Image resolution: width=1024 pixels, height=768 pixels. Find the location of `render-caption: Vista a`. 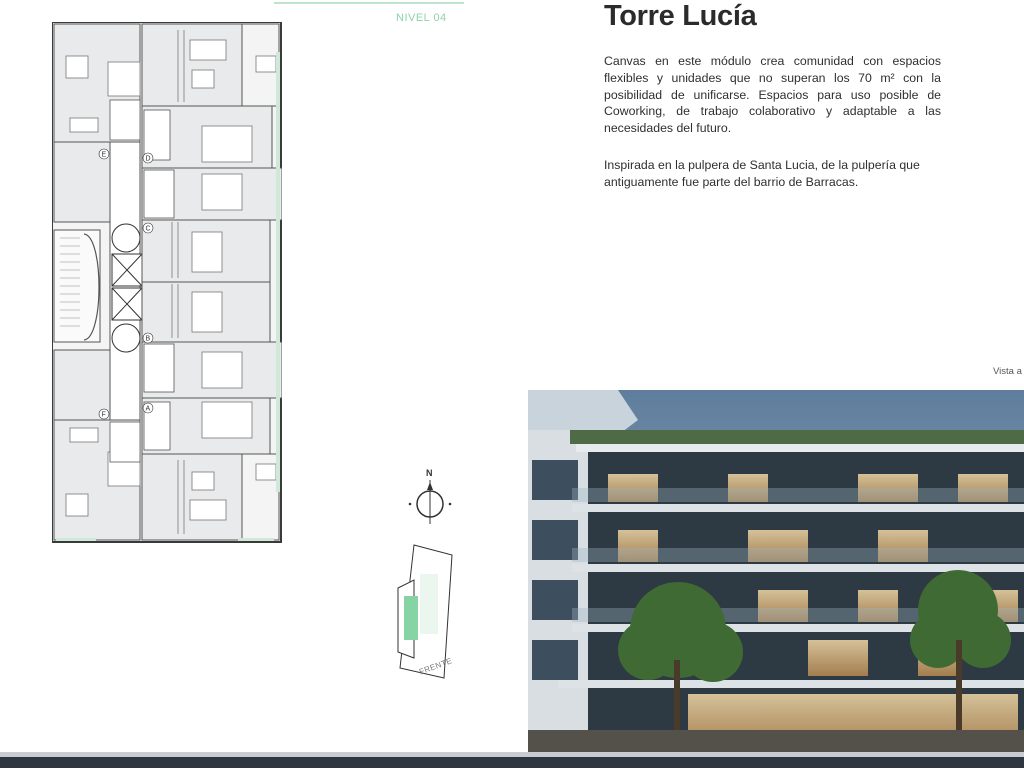

render-caption: Vista a is located at coordinates (1007, 371).